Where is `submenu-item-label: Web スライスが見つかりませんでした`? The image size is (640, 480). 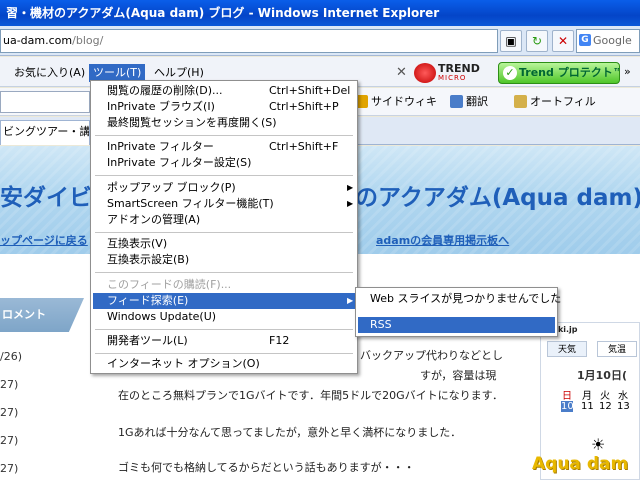 submenu-item-label: Web スライスが見つかりませんでした is located at coordinates (466, 298).